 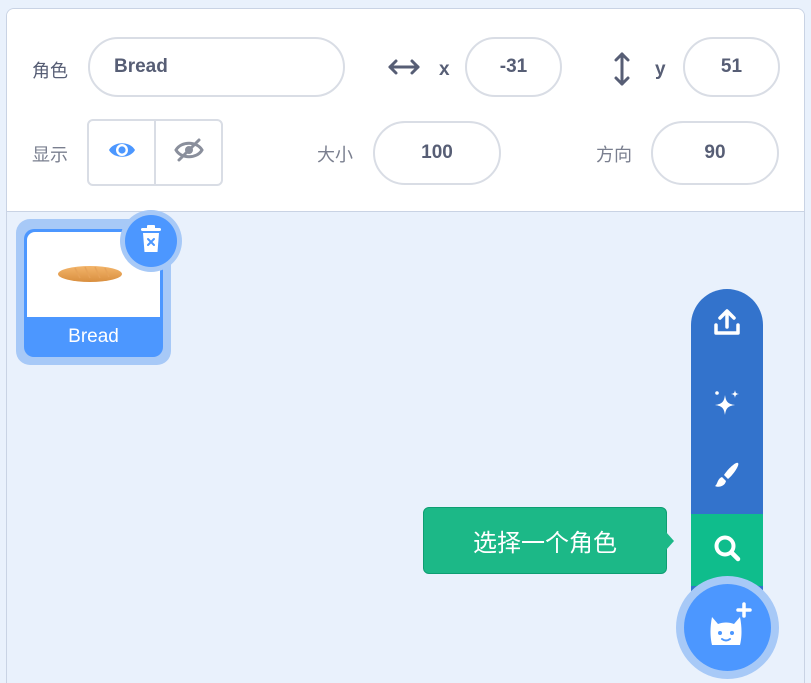 What do you see at coordinates (93, 336) in the screenshot?
I see `sprite-tile-name: Bread` at bounding box center [93, 336].